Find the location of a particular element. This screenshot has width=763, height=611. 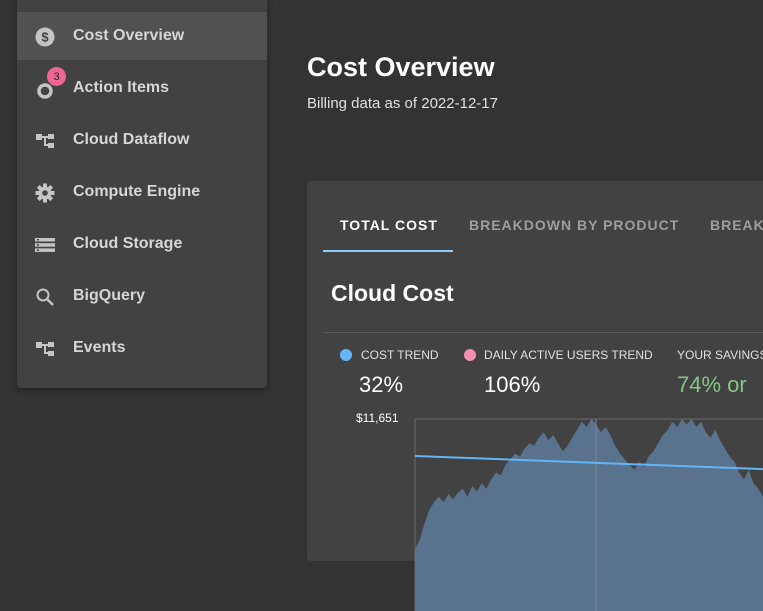

sidebar-item-label: Cloud Storage is located at coordinates (128, 243).